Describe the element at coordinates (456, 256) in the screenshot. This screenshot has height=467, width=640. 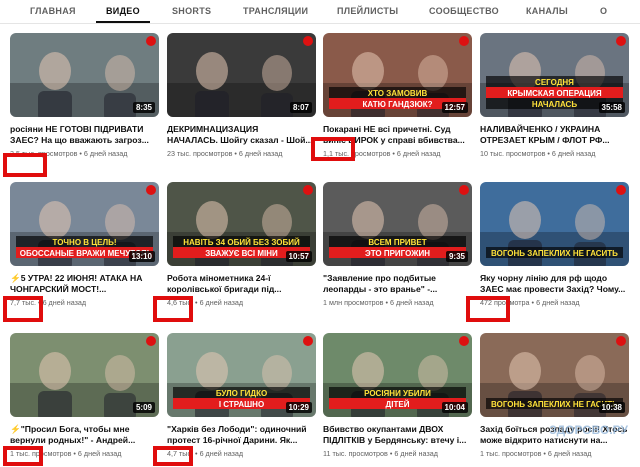
I see `duration-badge: 9:35` at that location.